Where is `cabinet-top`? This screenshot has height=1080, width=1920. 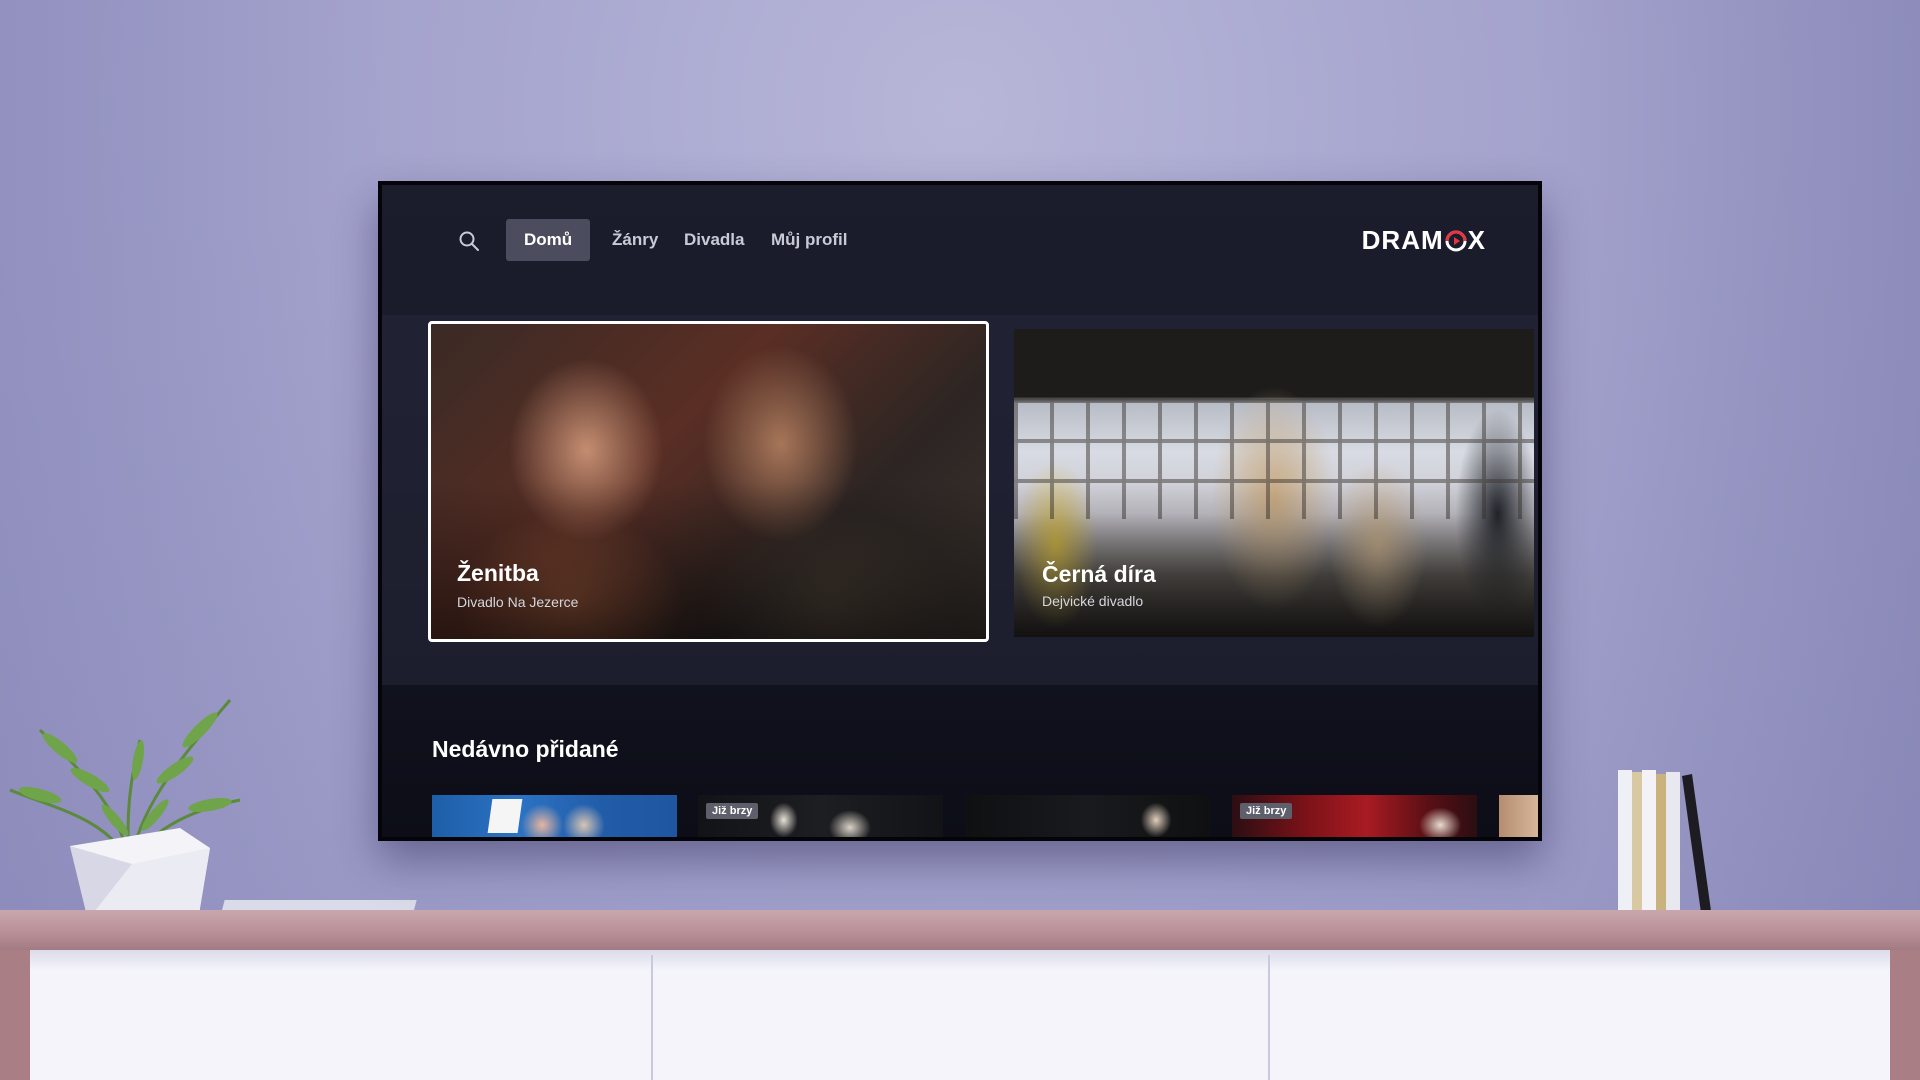
cabinet-top is located at coordinates (960, 930).